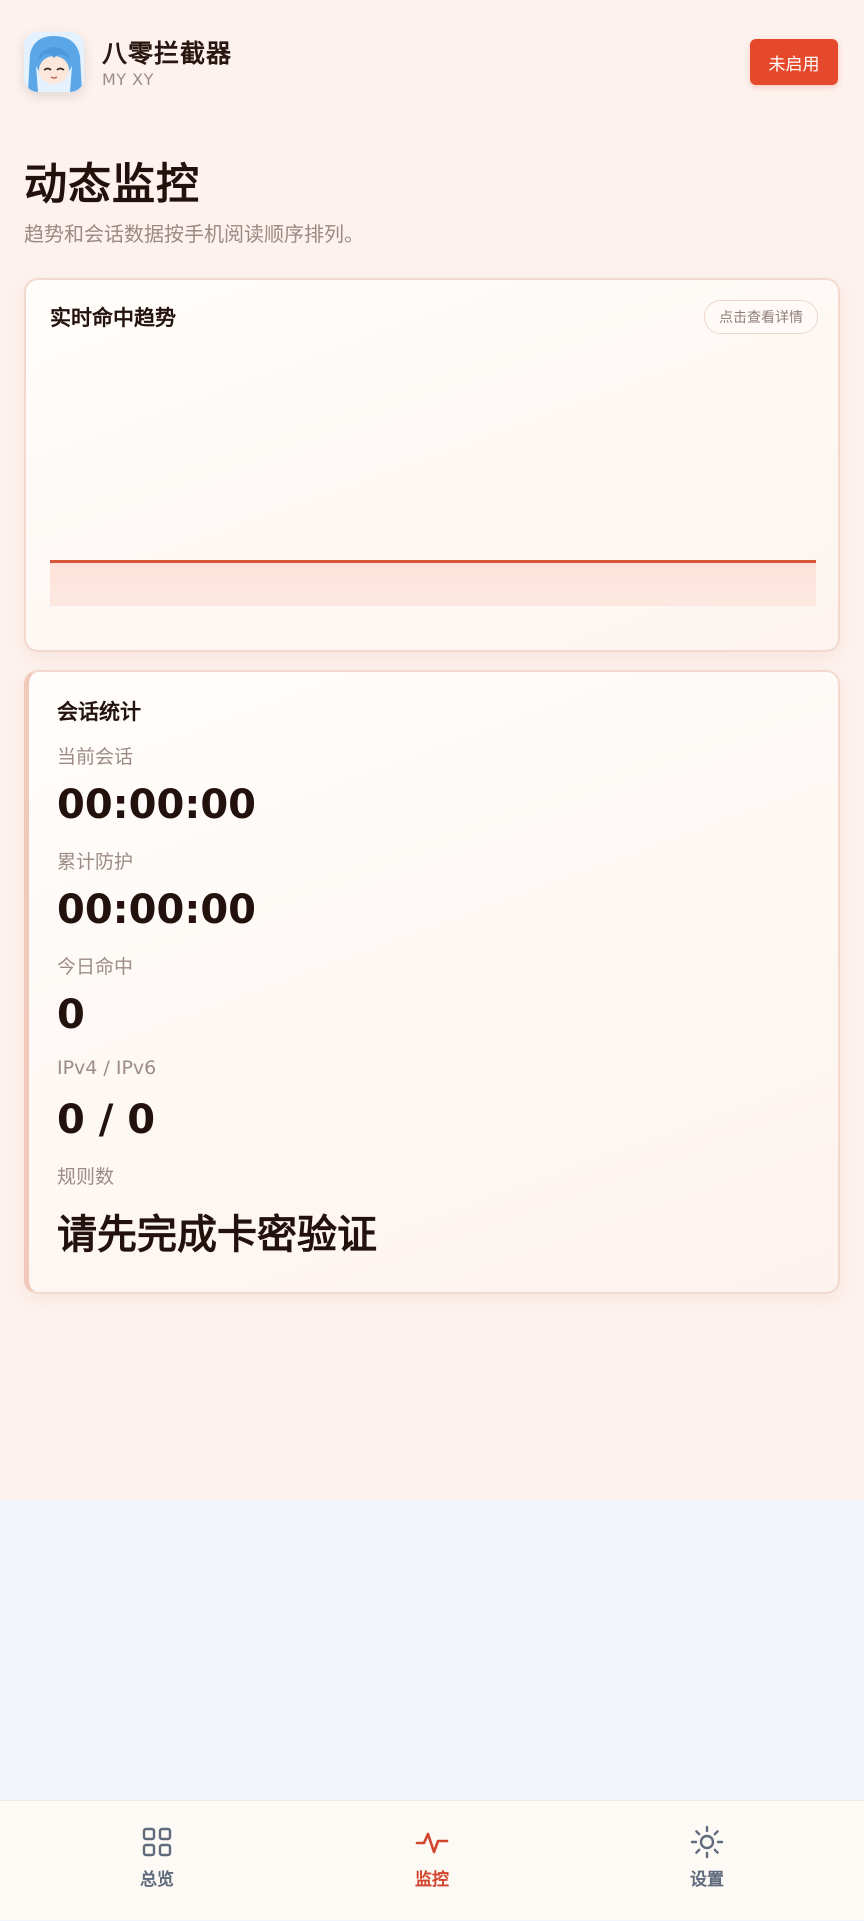  Describe the element at coordinates (156, 910) in the screenshot. I see `stat-value-total-protection: 00:00:00` at that location.